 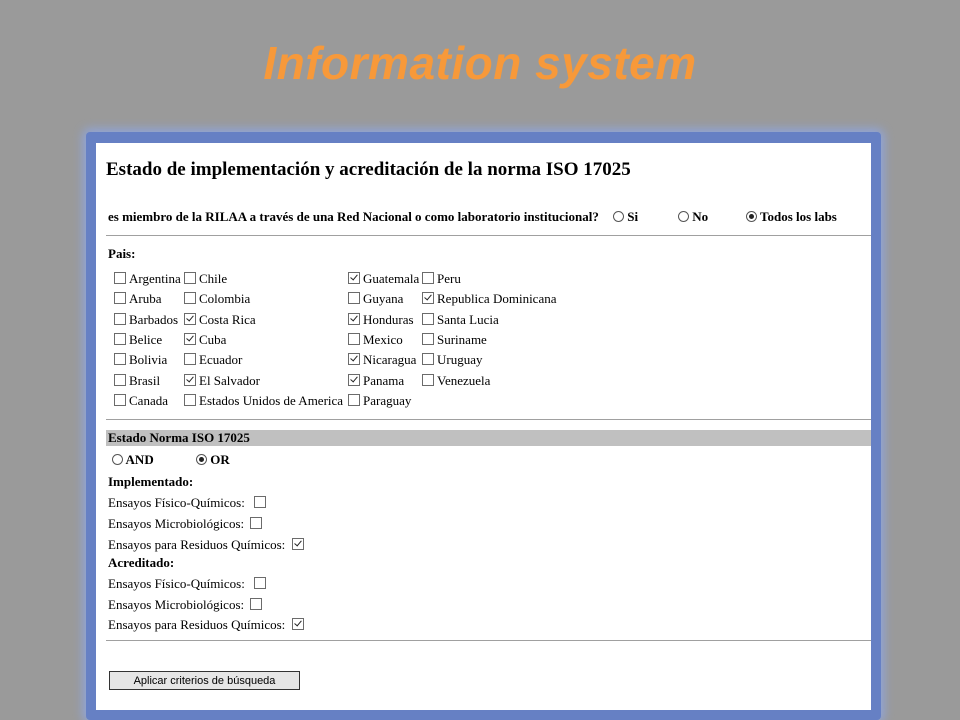 What do you see at coordinates (256, 604) in the screenshot?
I see `acred-microbiologicos-checkbox` at bounding box center [256, 604].